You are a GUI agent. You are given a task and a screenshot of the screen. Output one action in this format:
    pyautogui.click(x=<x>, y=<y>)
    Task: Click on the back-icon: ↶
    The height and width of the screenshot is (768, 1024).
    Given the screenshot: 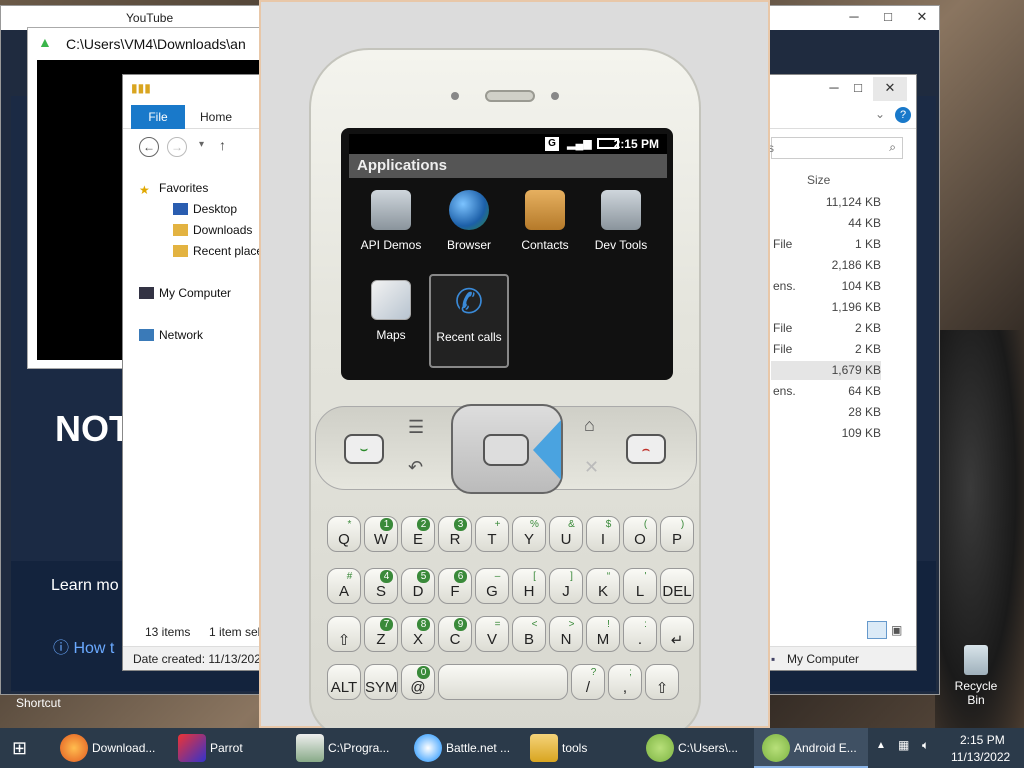 What is the action you would take?
    pyautogui.click(x=415, y=467)
    